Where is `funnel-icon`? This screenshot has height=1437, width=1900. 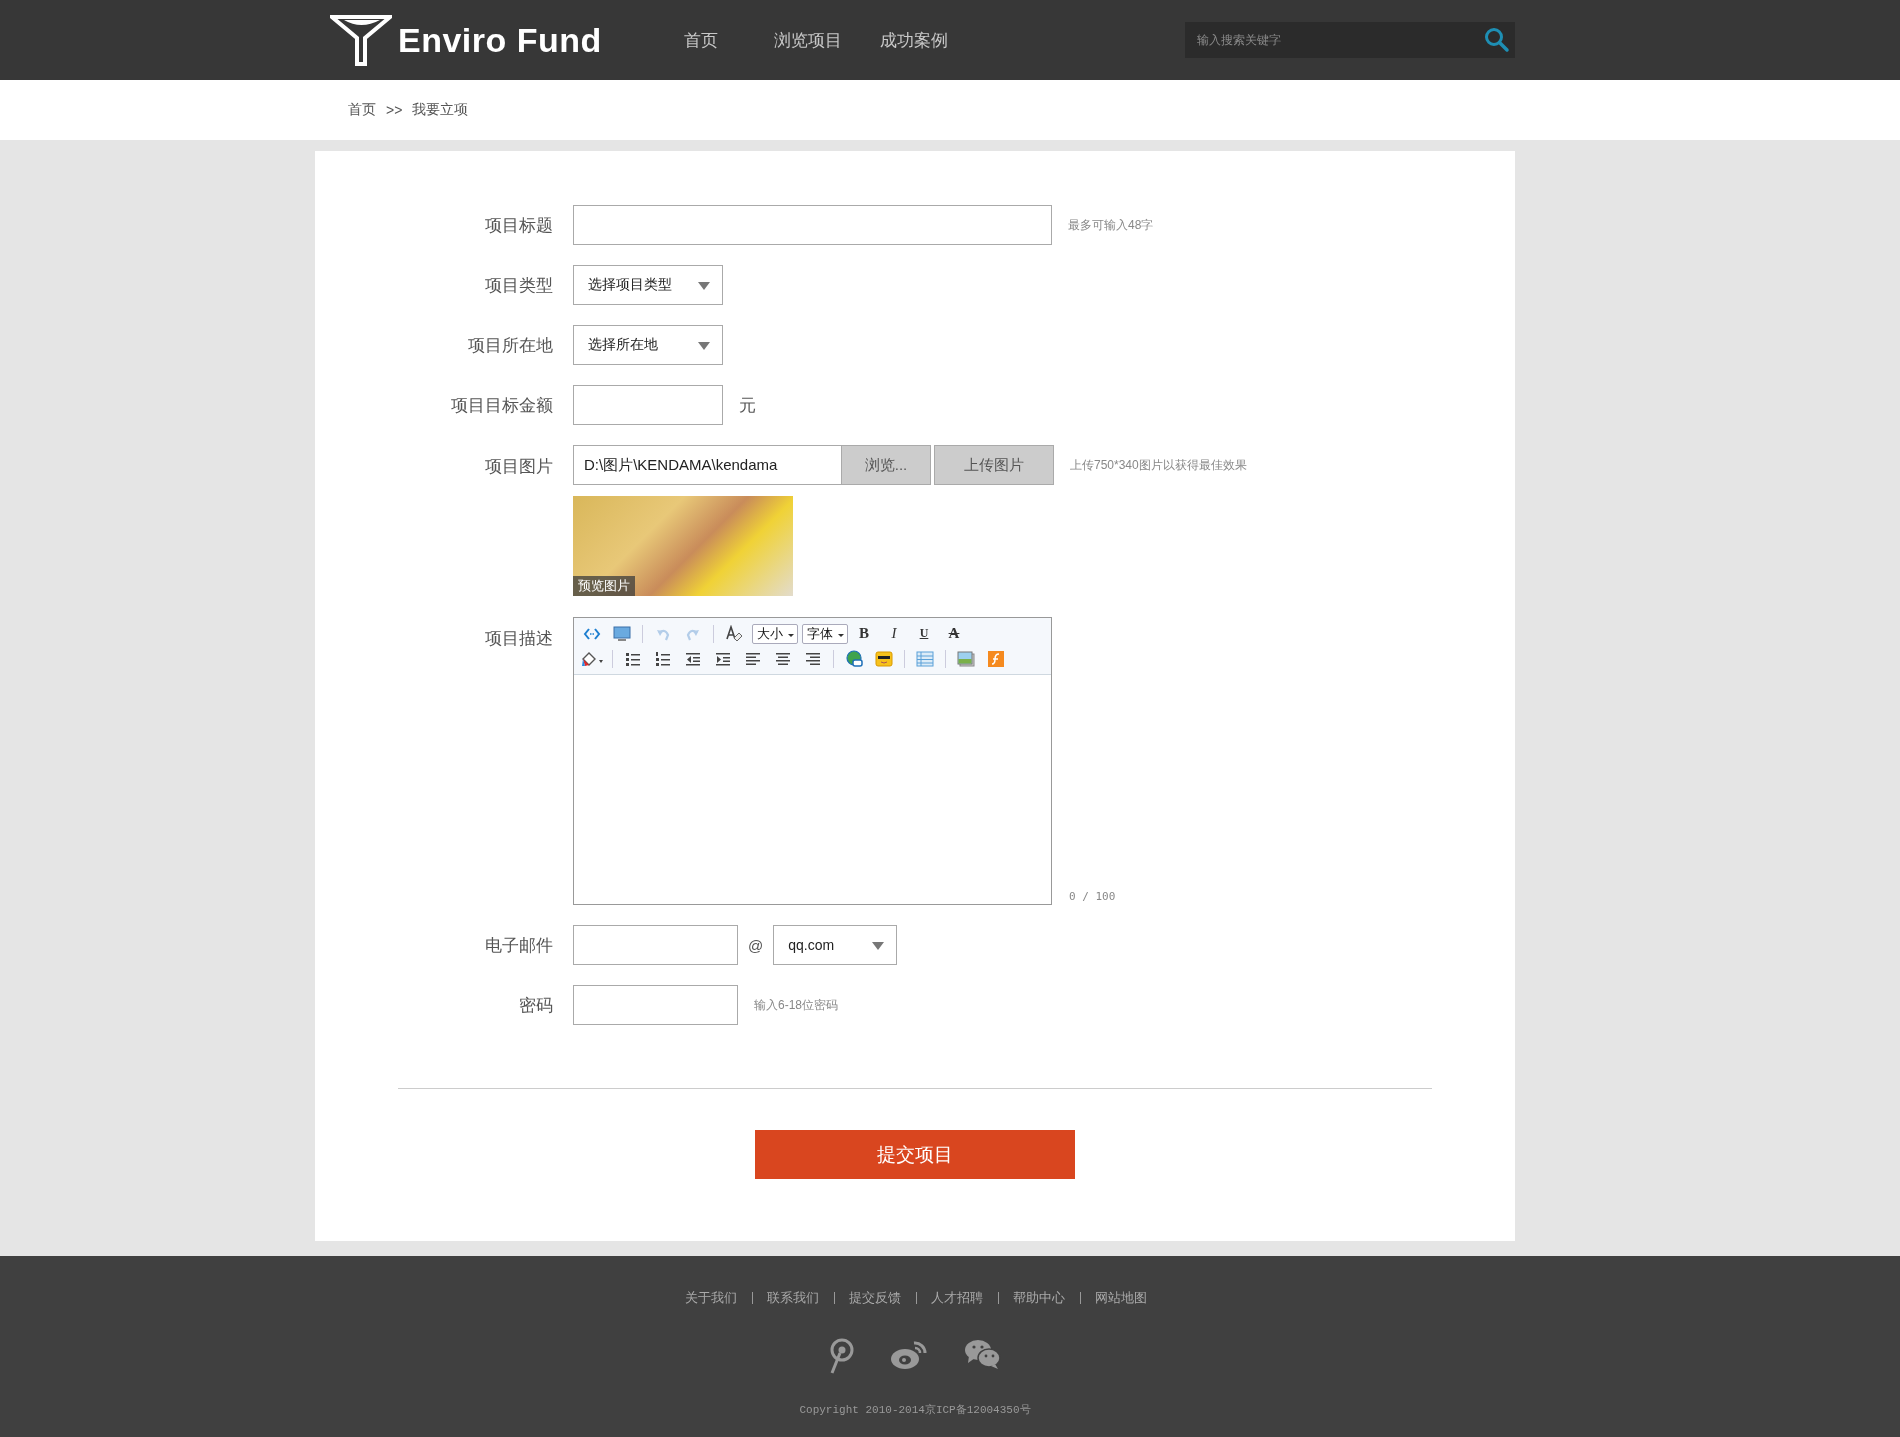
funnel-icon is located at coordinates (361, 40).